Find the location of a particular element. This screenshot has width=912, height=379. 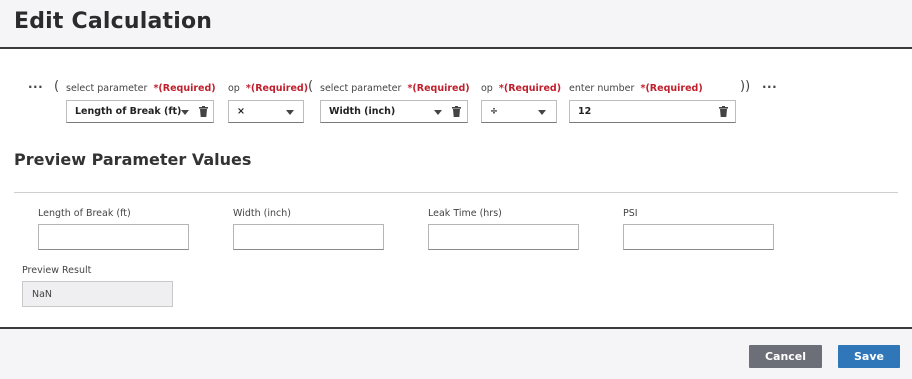

op1-select: × is located at coordinates (266, 111).